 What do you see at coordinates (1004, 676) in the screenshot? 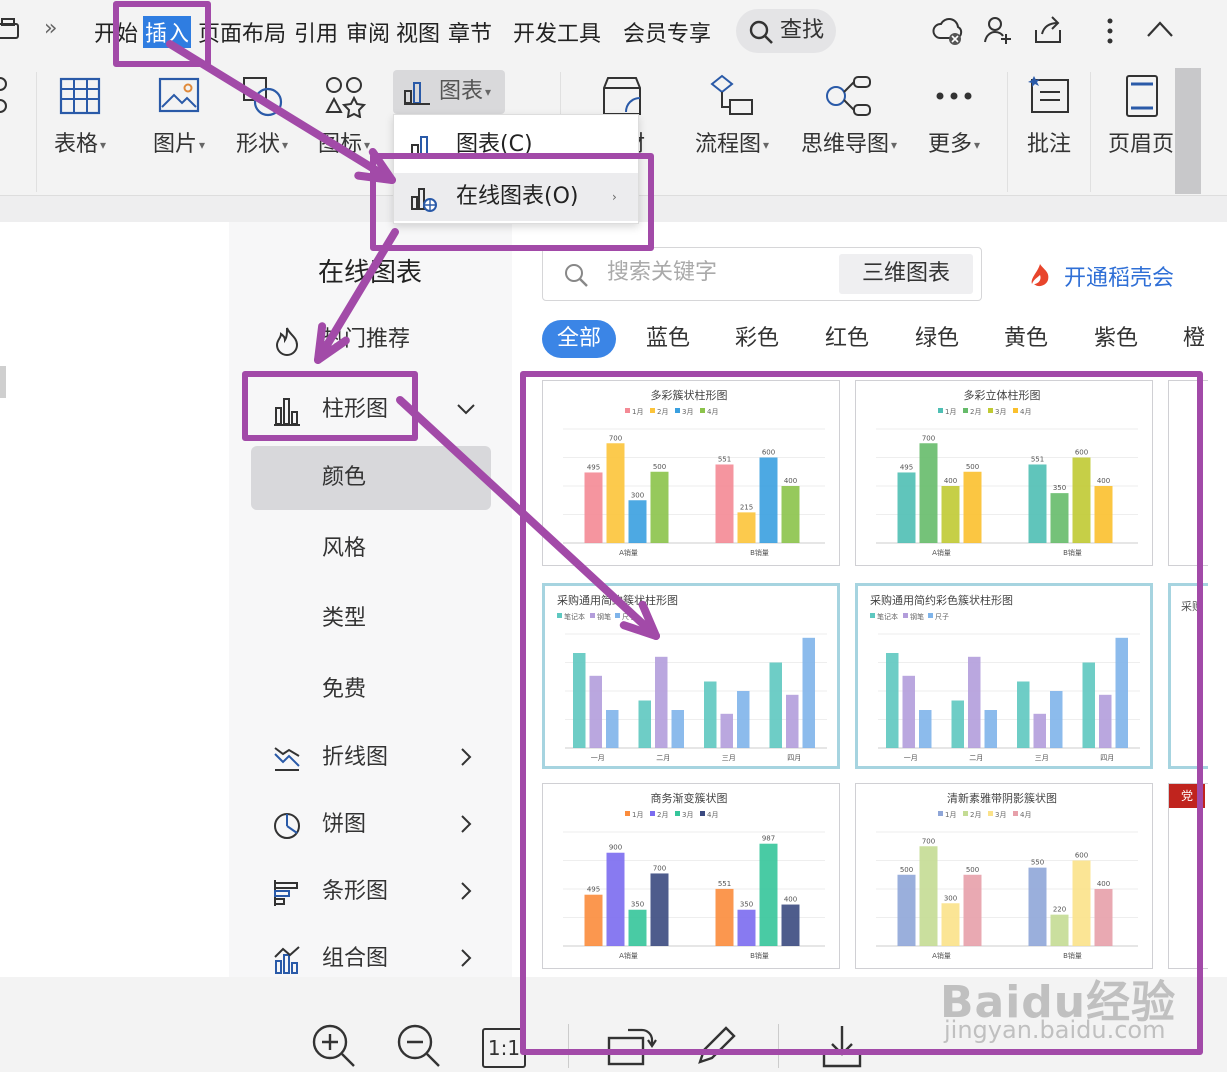
I see `template-card: 采购通用简约彩色簇状柱形图 笔记本 钢笔 尺子 一月 二月 三月 四月` at bounding box center [1004, 676].